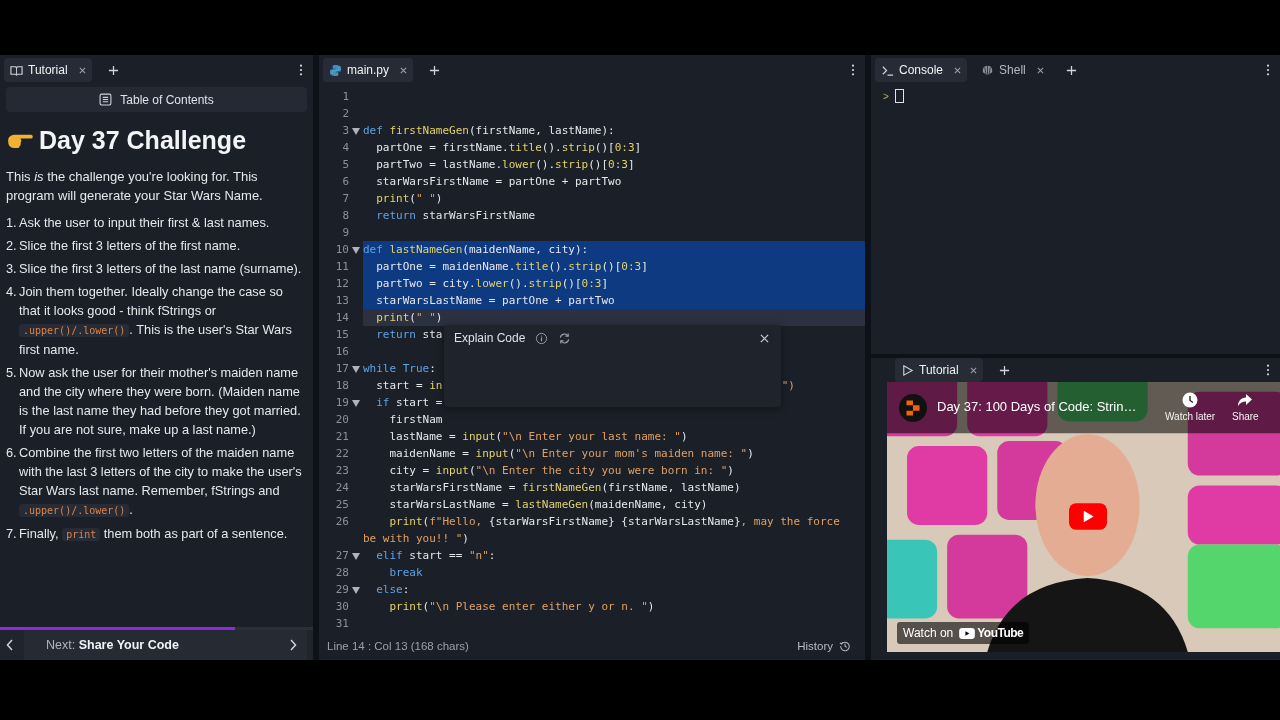 This screenshot has width=1280, height=720. I want to click on code-line: city = input("\n Enter the city you were born in: "), so click(561, 471).